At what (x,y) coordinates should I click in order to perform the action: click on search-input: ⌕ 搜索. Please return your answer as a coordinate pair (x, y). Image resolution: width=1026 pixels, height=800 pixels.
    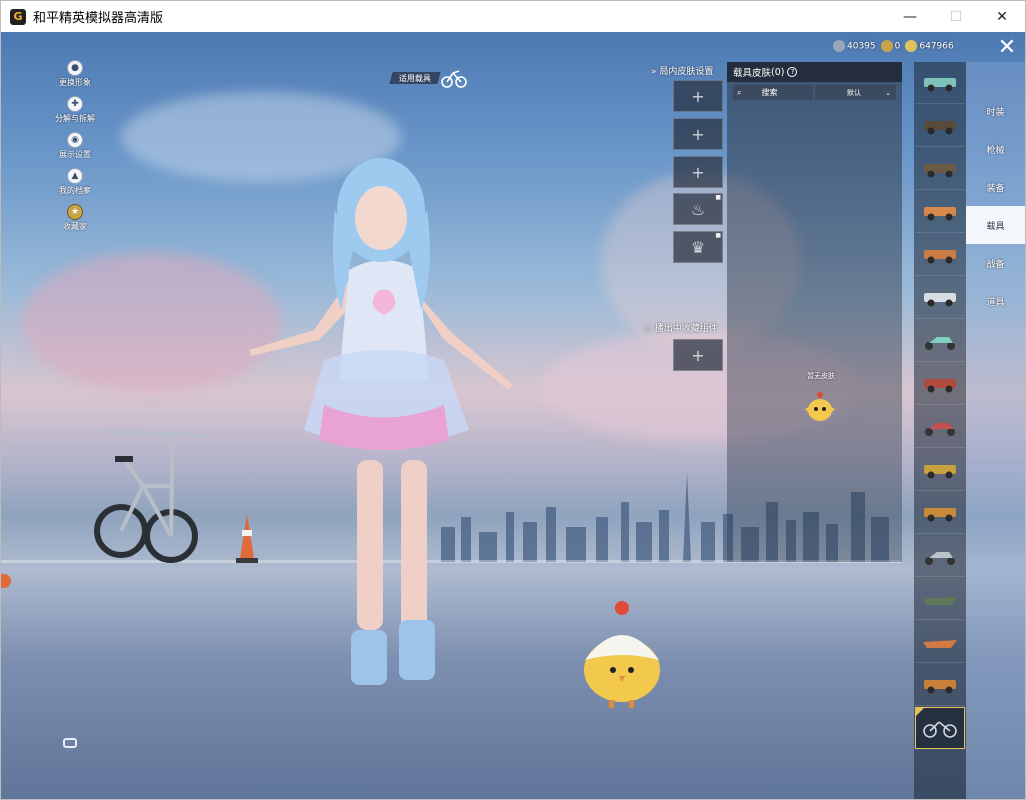
    Looking at the image, I should click on (773, 92).